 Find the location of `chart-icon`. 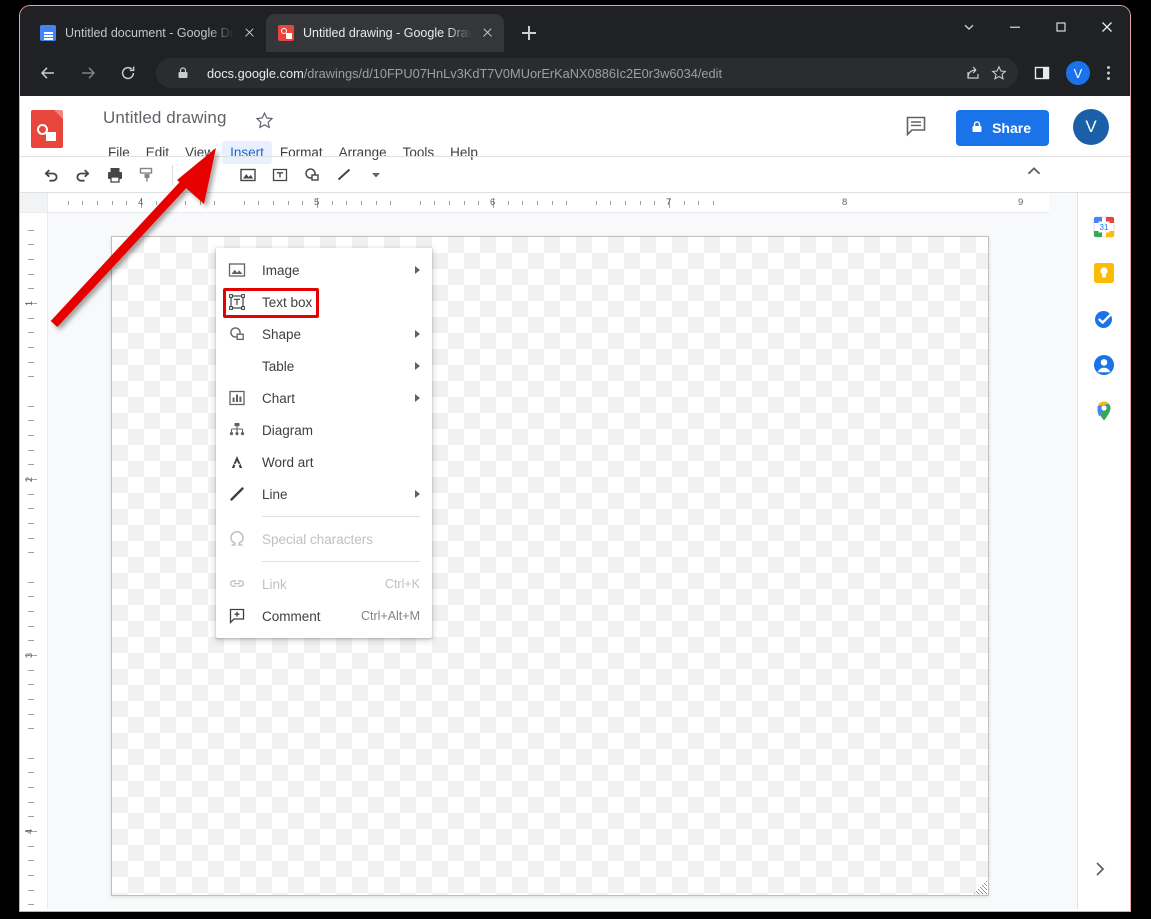

chart-icon is located at coordinates (237, 398).